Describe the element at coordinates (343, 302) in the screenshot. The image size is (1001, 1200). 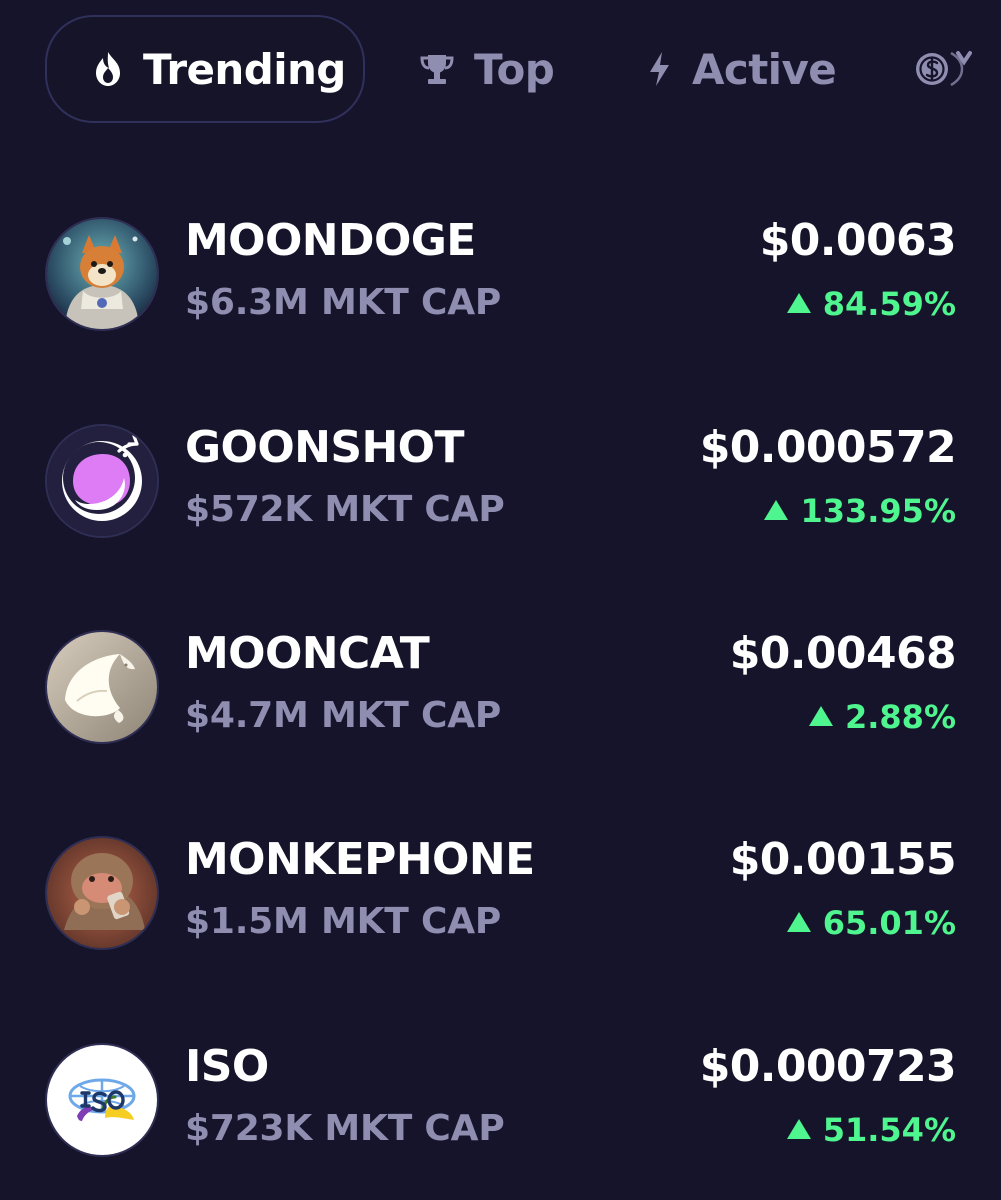
I see `market-cap: $6.3M MKT CAP` at that location.